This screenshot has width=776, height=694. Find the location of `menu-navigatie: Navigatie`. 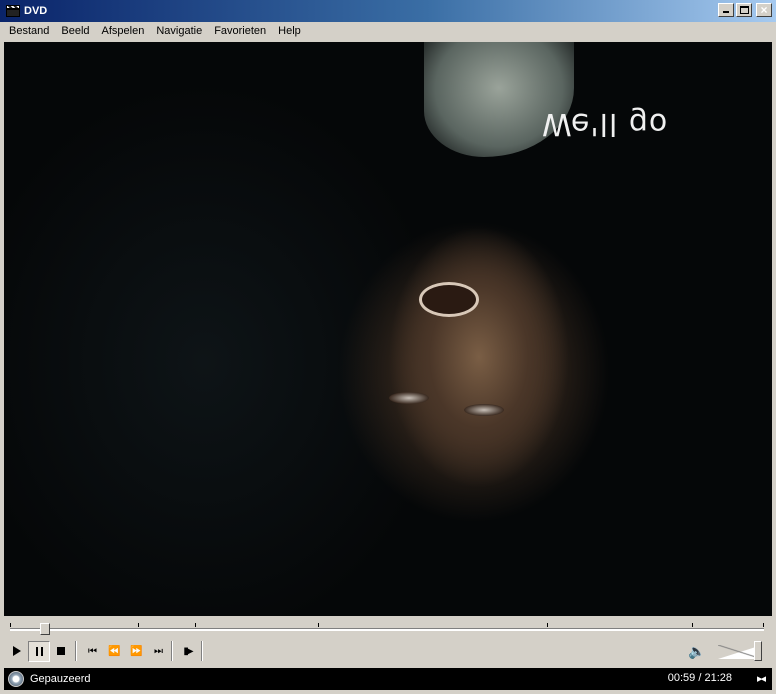

menu-navigatie: Navigatie is located at coordinates (179, 31).